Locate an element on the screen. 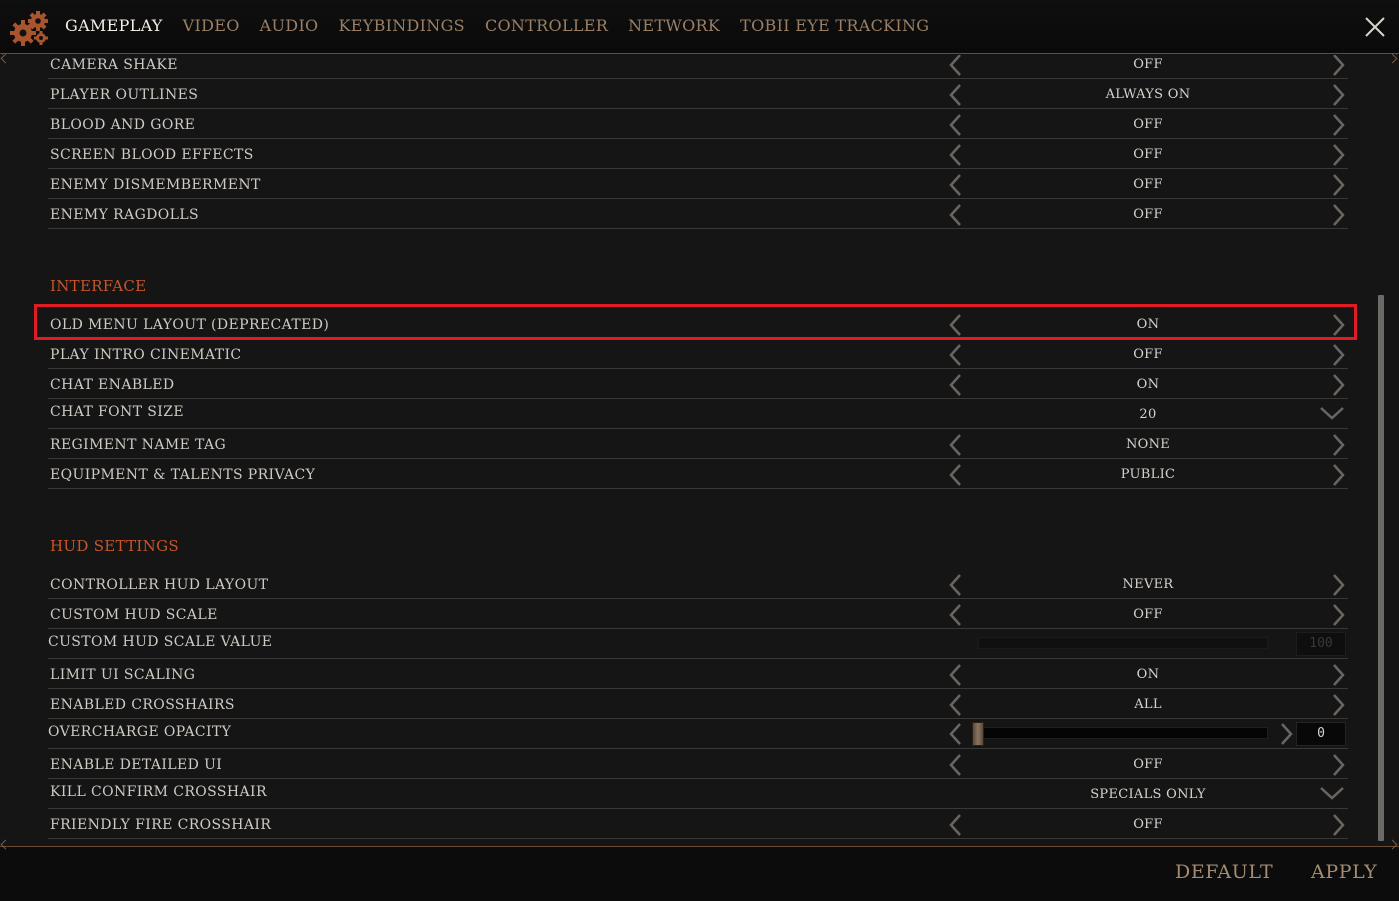 This screenshot has width=1399, height=901. setting-label: PLAY INTRO CINEMATIC is located at coordinates (146, 355).